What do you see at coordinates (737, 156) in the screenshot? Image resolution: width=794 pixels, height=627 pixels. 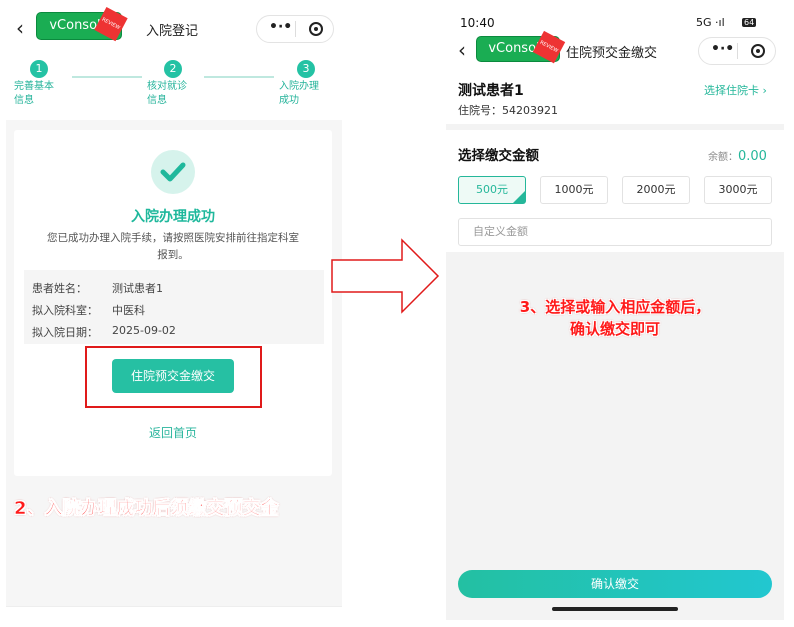 I see `balance: 余额：0.00` at bounding box center [737, 156].